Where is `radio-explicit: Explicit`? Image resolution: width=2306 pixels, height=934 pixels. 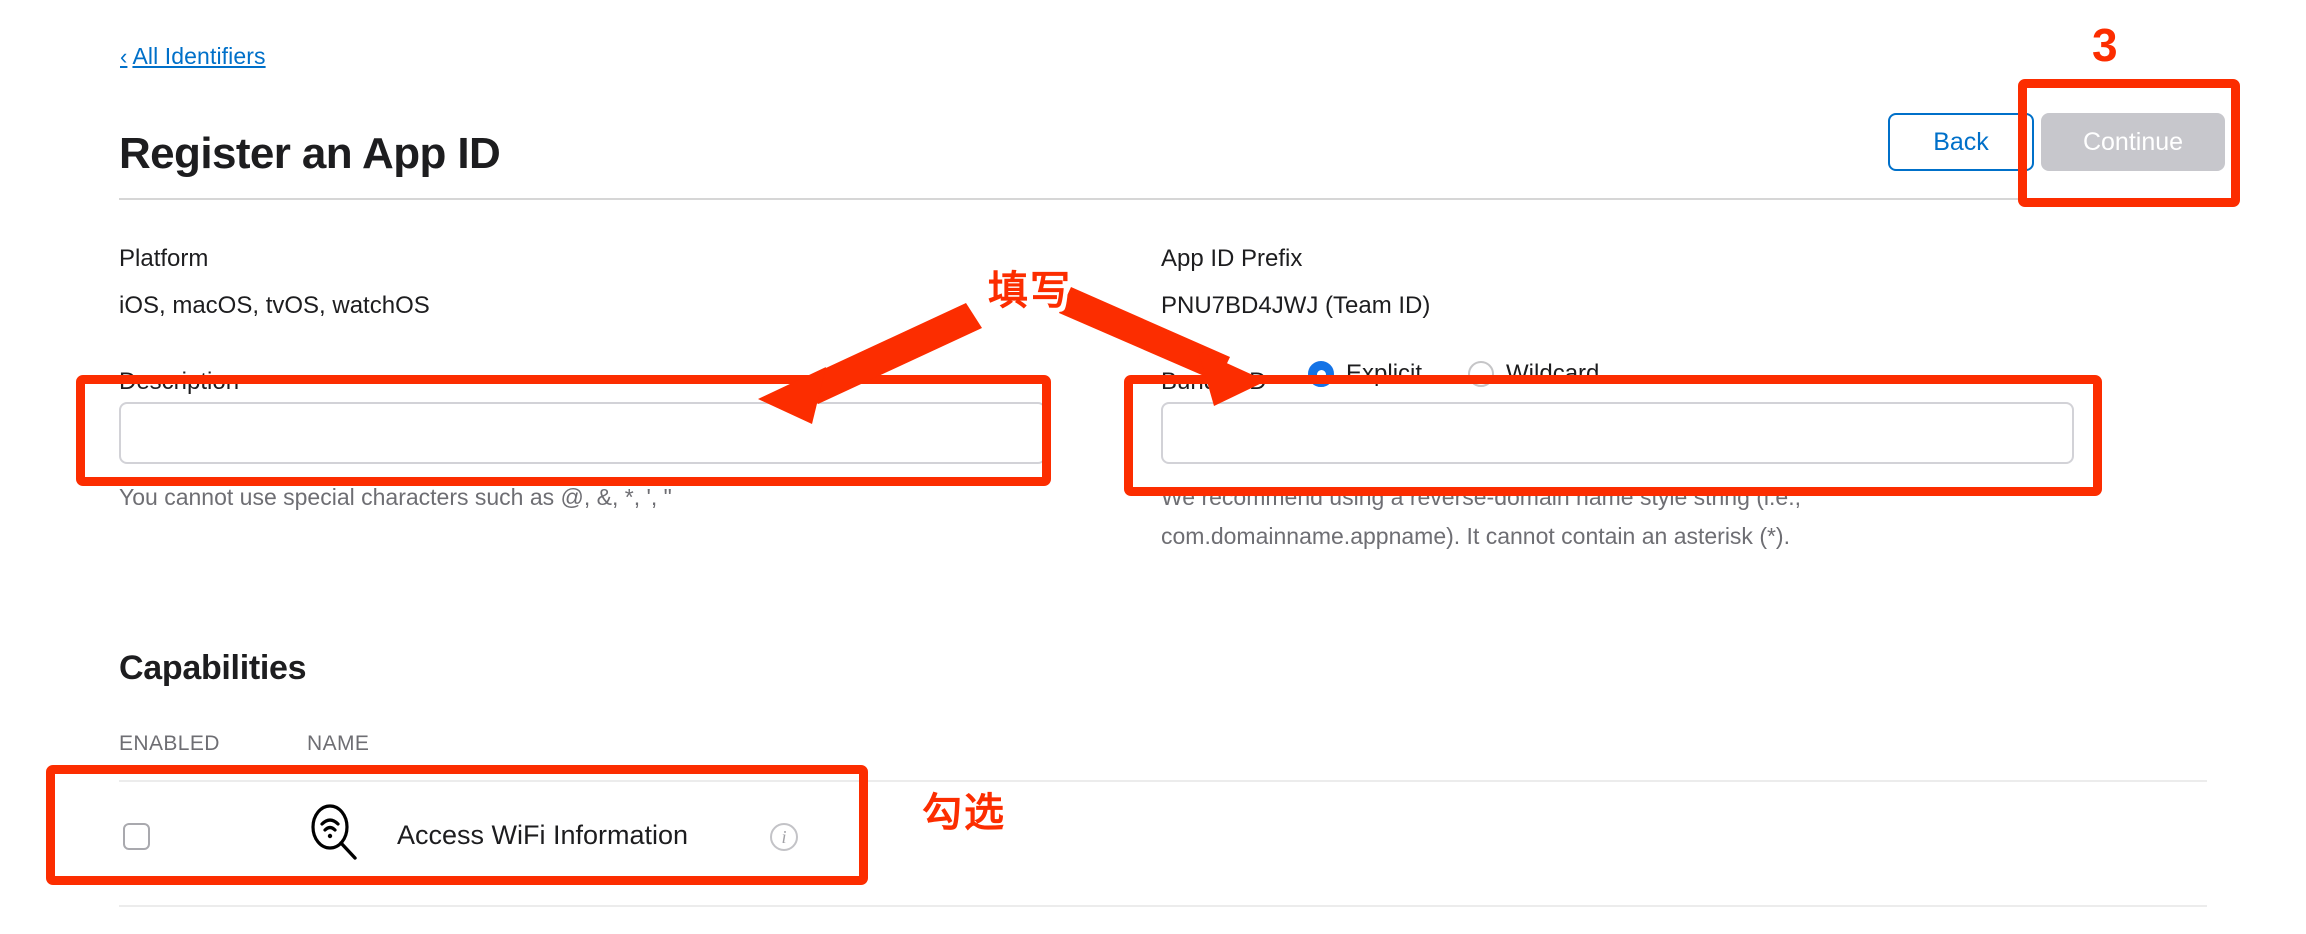 radio-explicit: Explicit is located at coordinates (1365, 374).